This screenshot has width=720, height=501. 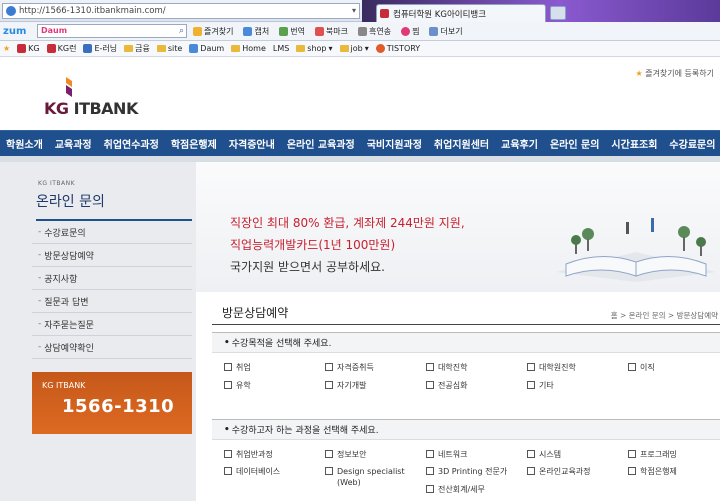 What do you see at coordinates (674, 73) in the screenshot?
I see `add-bookmark-link: ★ 즐겨찾기에 등록하기` at bounding box center [674, 73].